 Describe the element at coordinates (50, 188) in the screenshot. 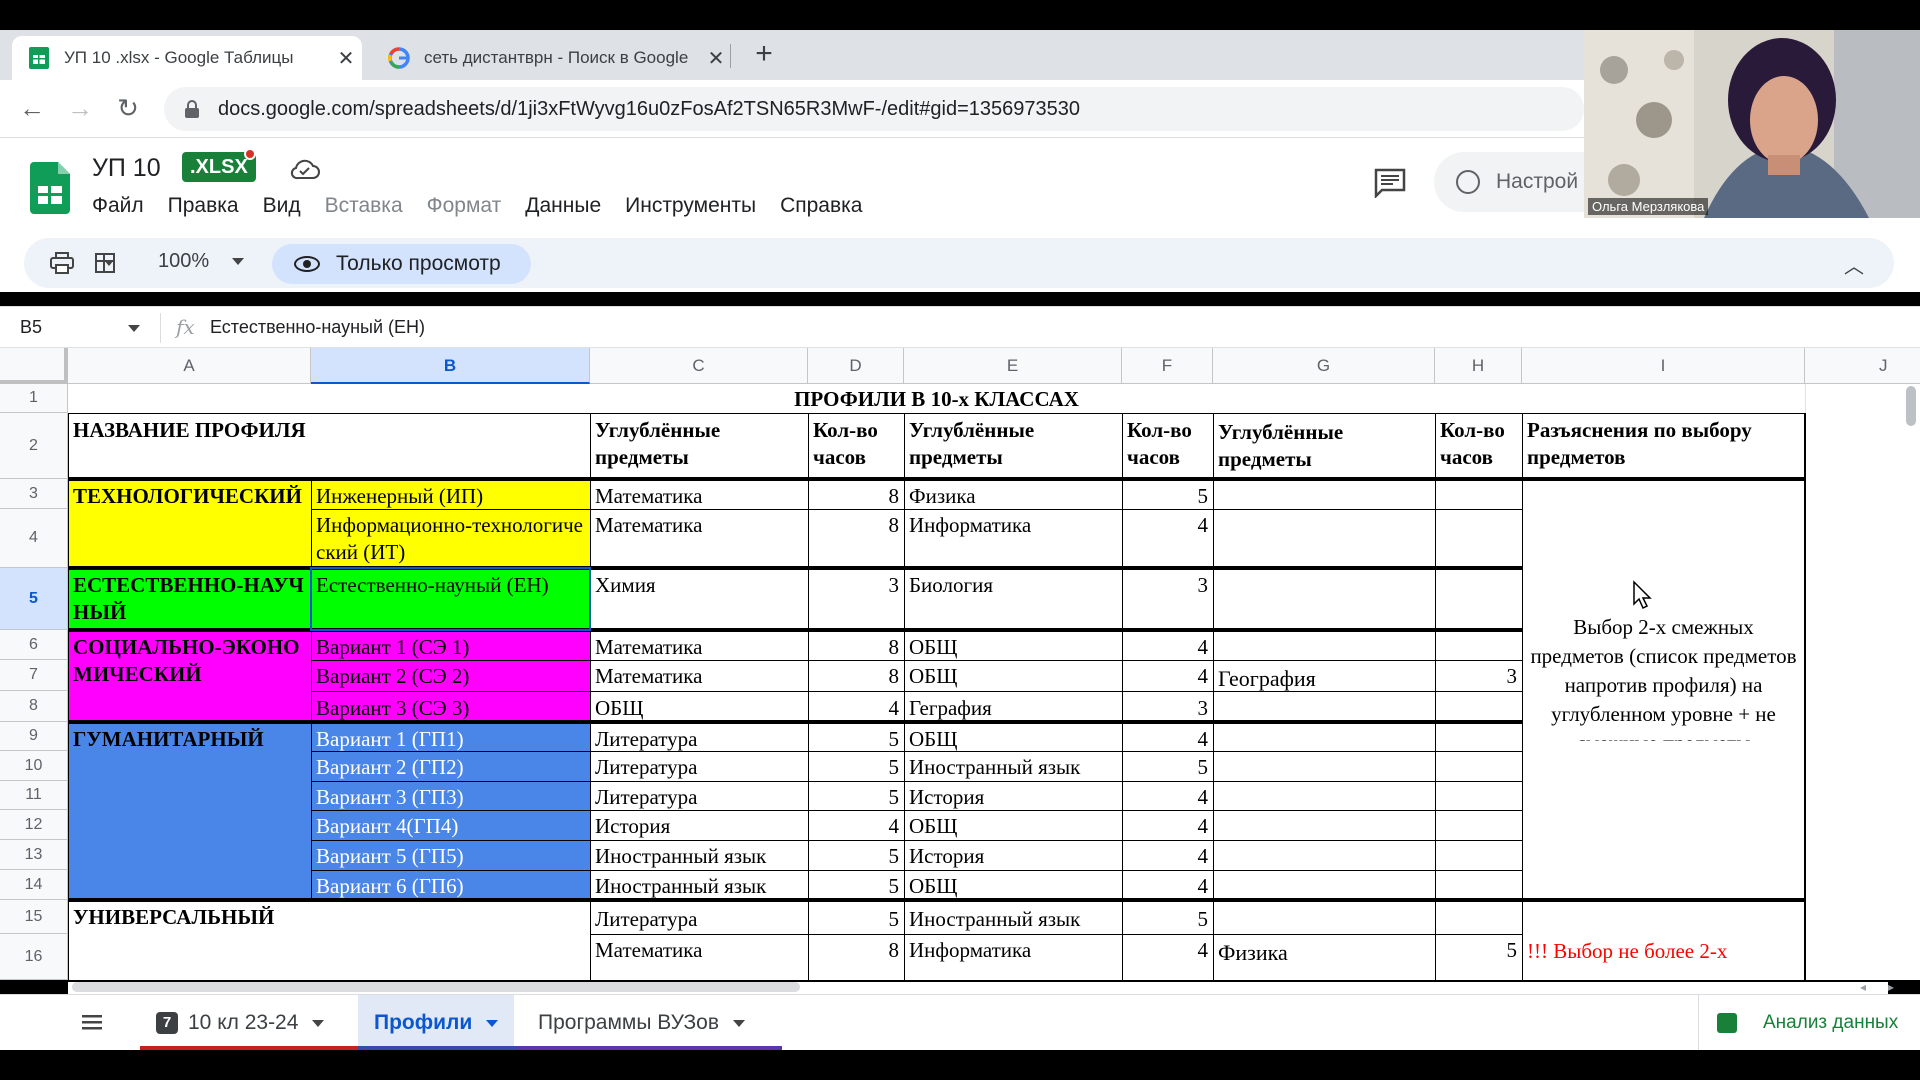

I see `sheets-logo-icon` at that location.